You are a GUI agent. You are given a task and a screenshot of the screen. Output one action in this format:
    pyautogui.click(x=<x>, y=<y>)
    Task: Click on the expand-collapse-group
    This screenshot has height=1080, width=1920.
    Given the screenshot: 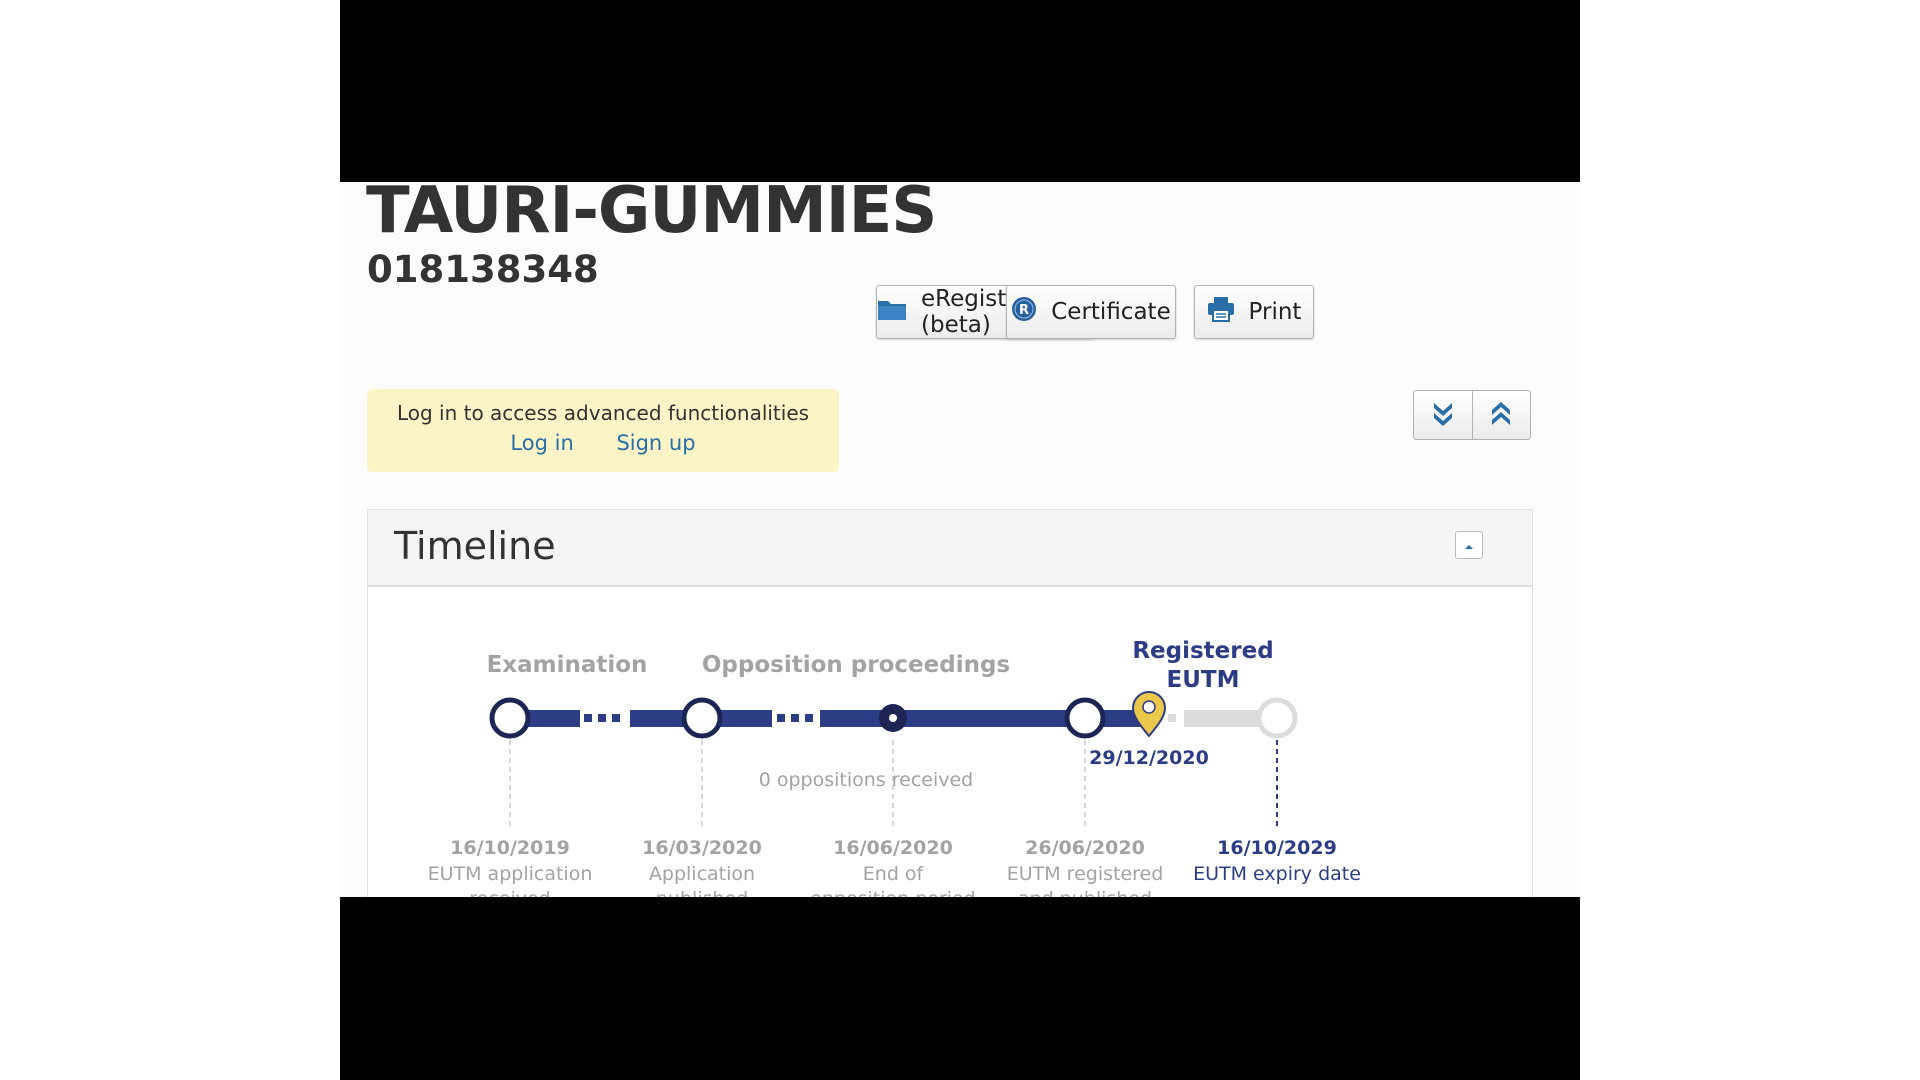 What is the action you would take?
    pyautogui.click(x=1472, y=415)
    